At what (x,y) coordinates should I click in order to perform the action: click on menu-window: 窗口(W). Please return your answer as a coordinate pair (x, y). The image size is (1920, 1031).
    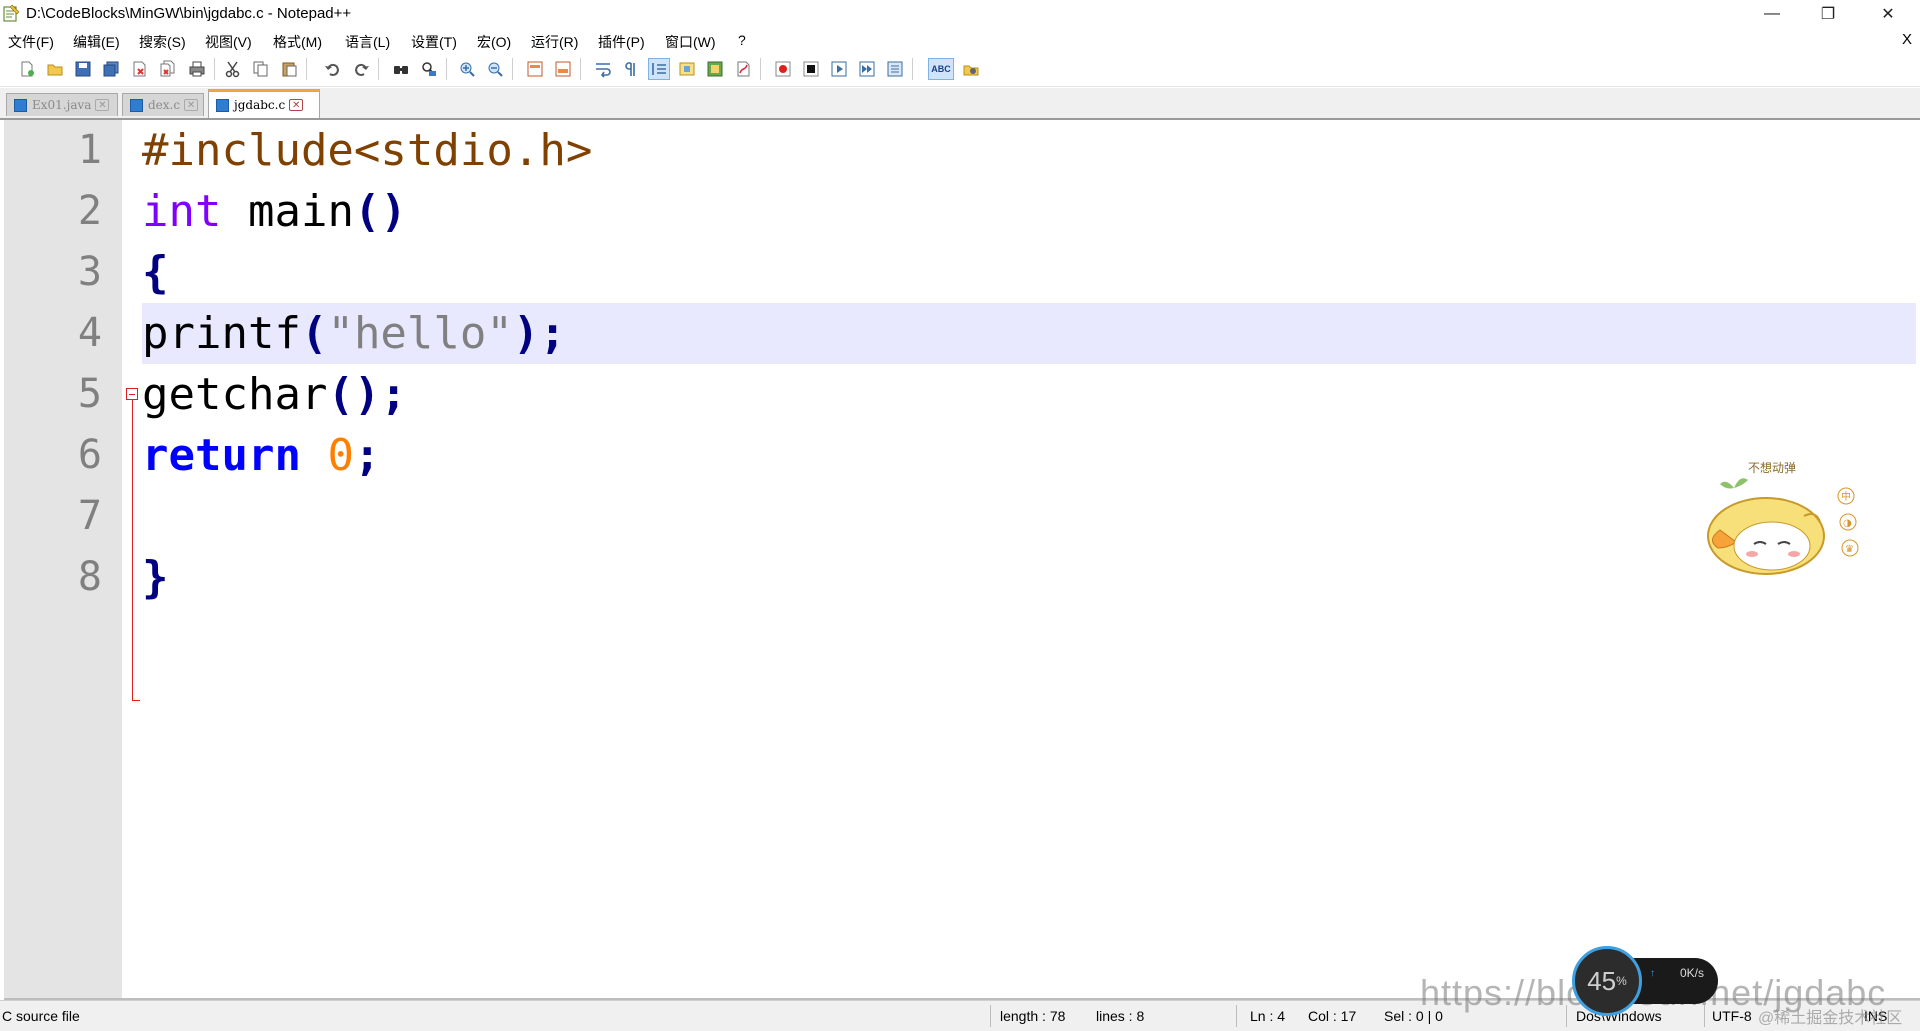
    Looking at the image, I should click on (690, 42).